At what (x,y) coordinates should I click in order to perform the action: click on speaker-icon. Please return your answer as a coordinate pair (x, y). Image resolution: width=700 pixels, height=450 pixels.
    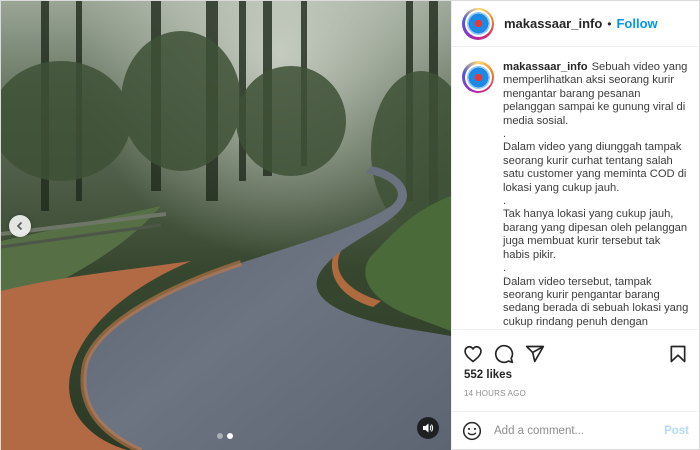
    Looking at the image, I should click on (428, 428).